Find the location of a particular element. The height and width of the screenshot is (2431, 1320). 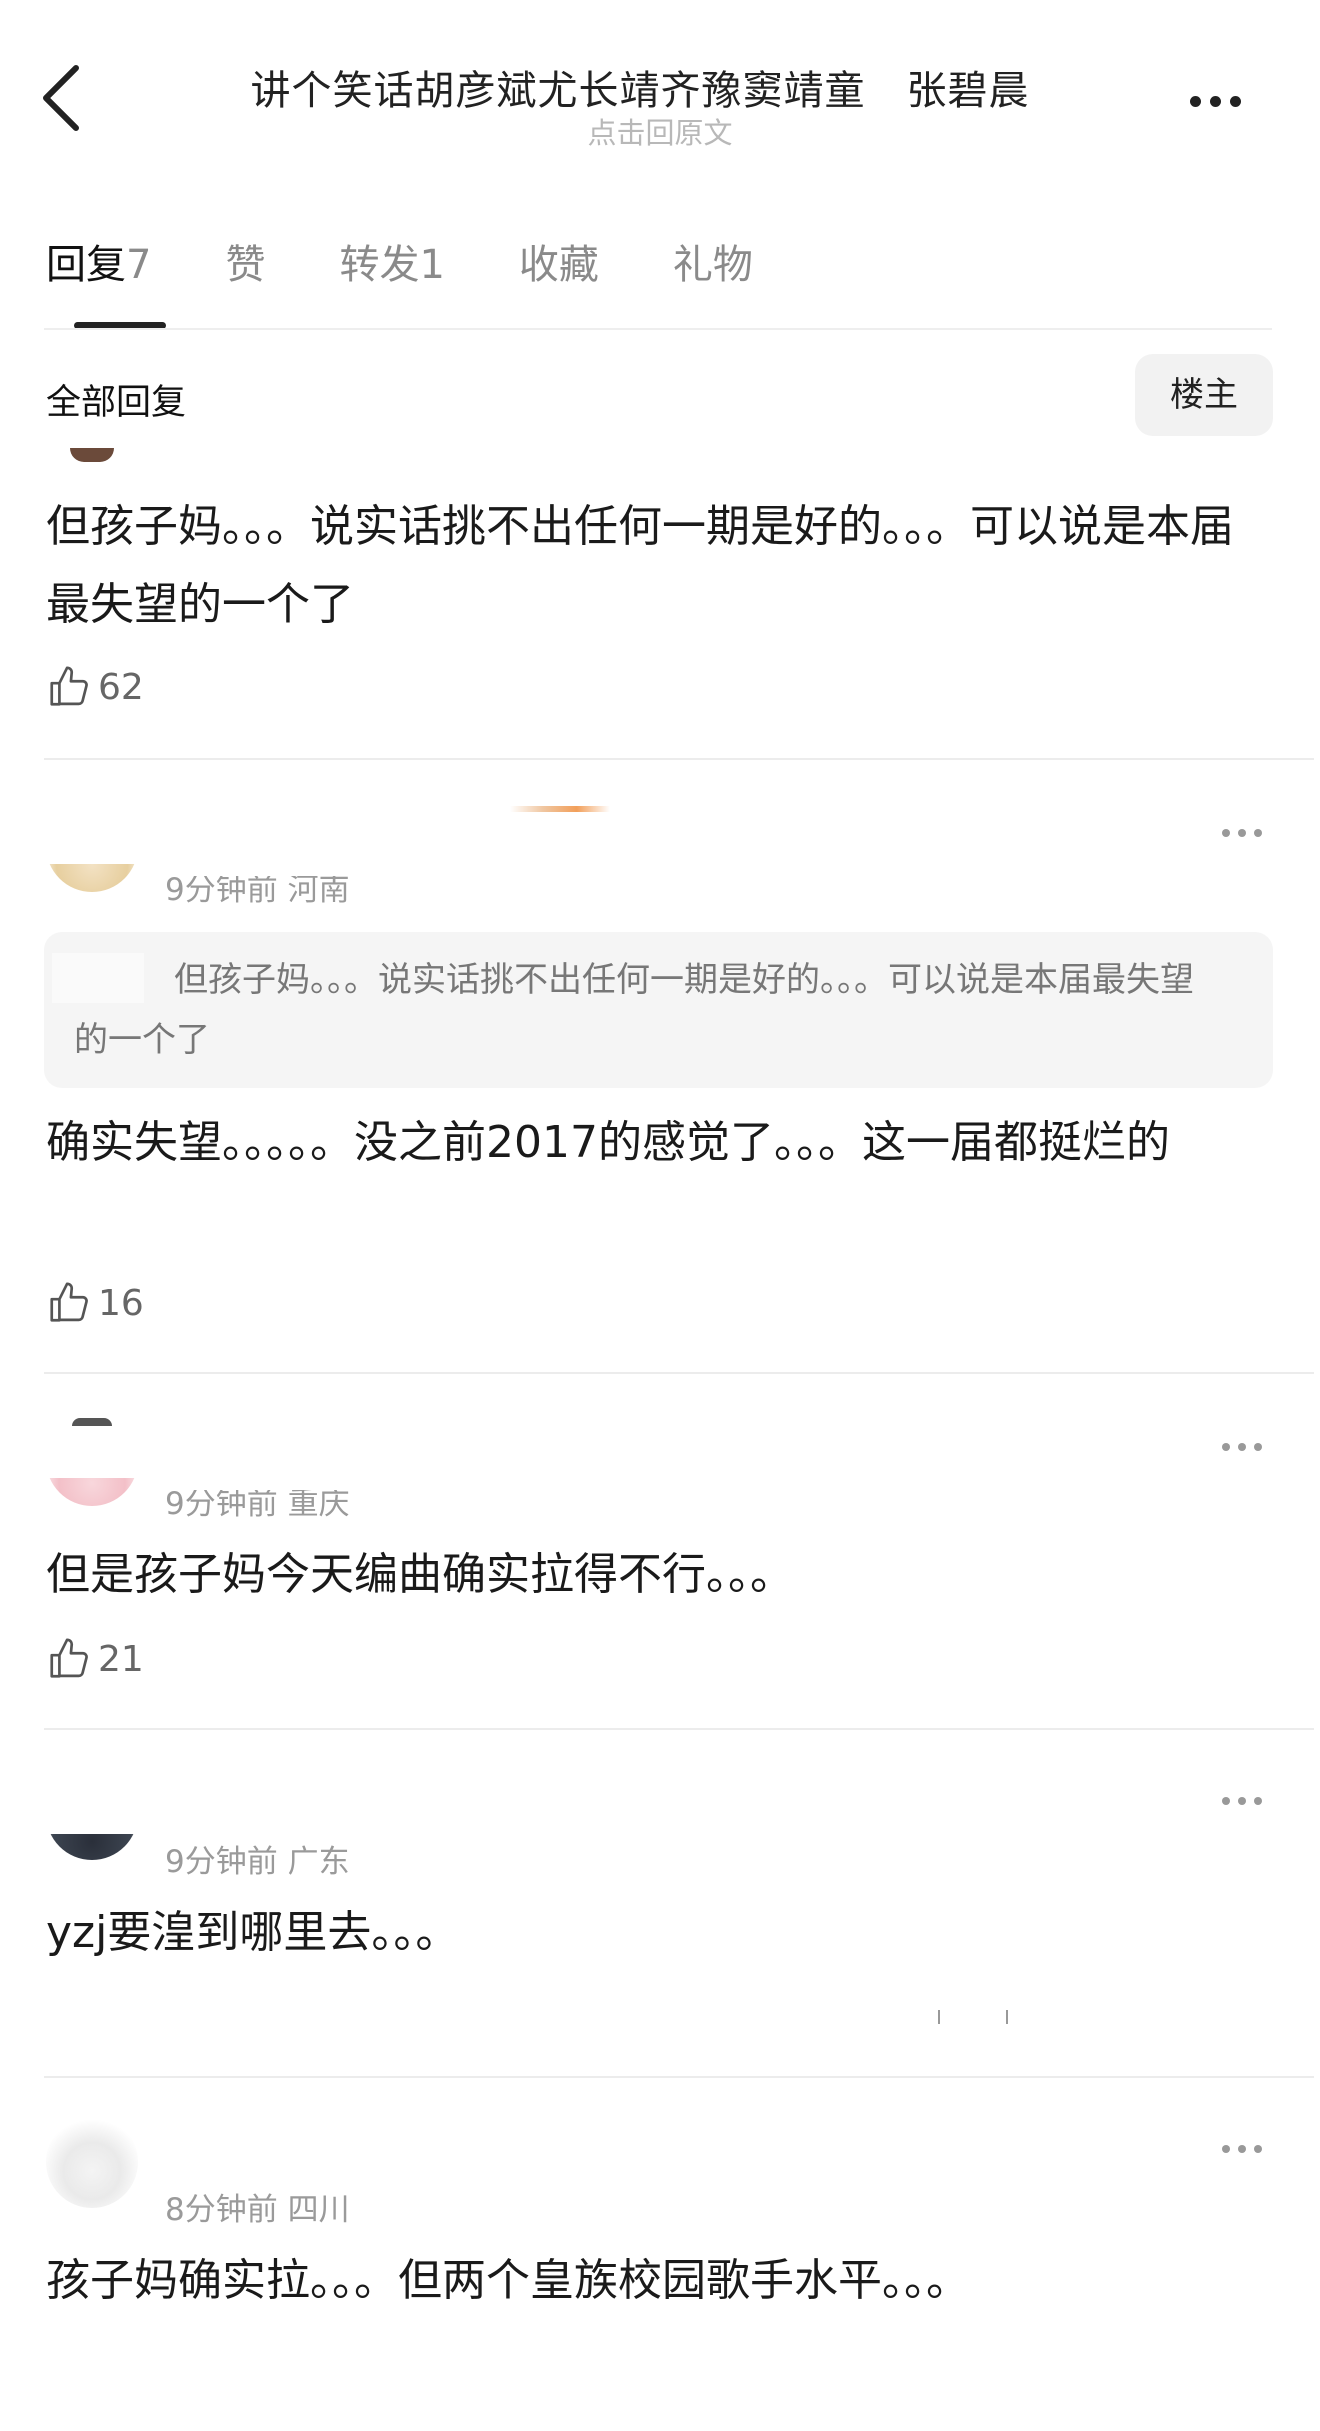

like-button: 21 is located at coordinates (95, 1659).